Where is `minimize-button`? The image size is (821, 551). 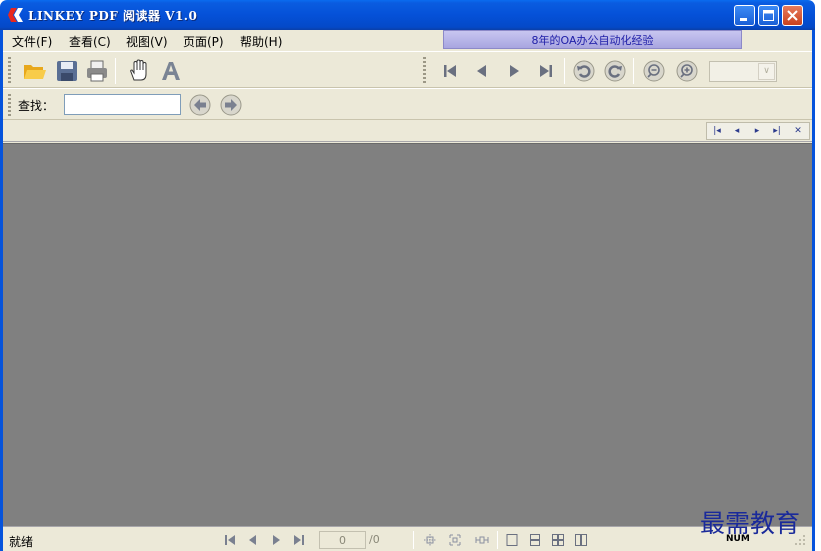 minimize-button is located at coordinates (744, 15).